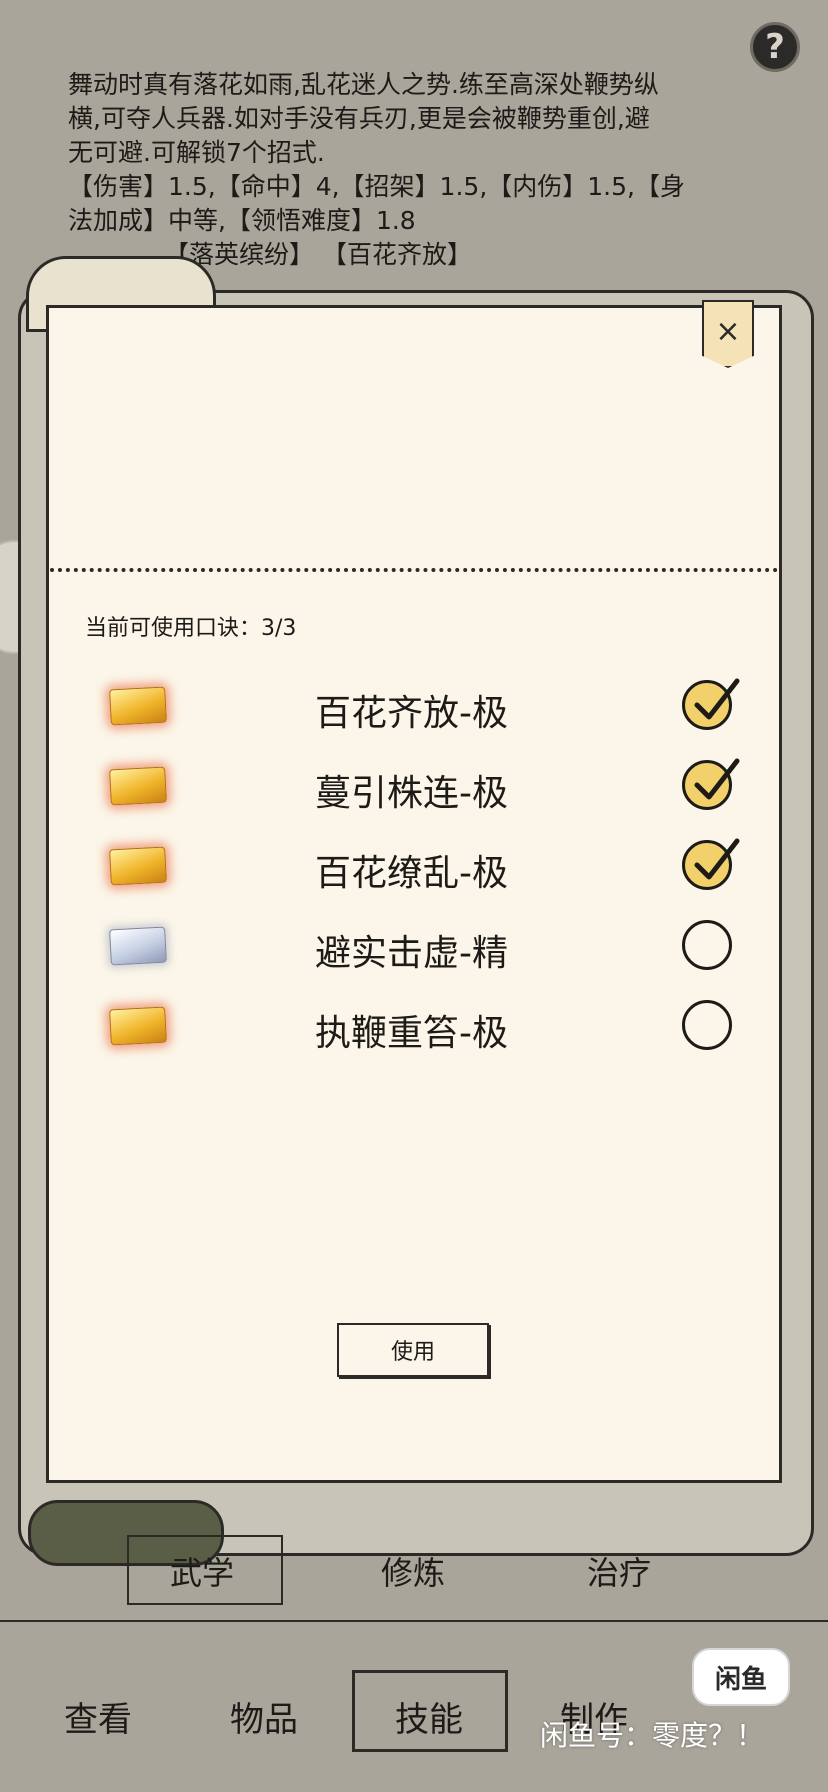  Describe the element at coordinates (242, 220) in the screenshot. I see `desc-line: 法加成】中等,【领悟难度】1.8` at that location.